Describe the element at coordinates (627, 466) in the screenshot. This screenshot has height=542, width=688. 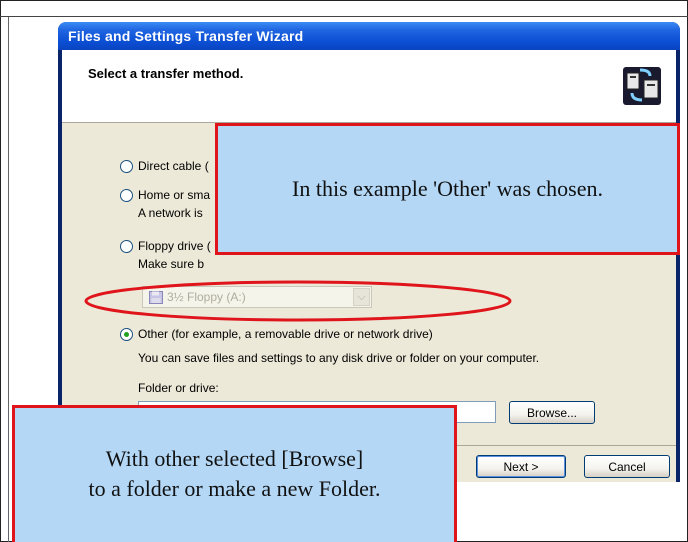
I see `cancel-button: Cancel` at that location.